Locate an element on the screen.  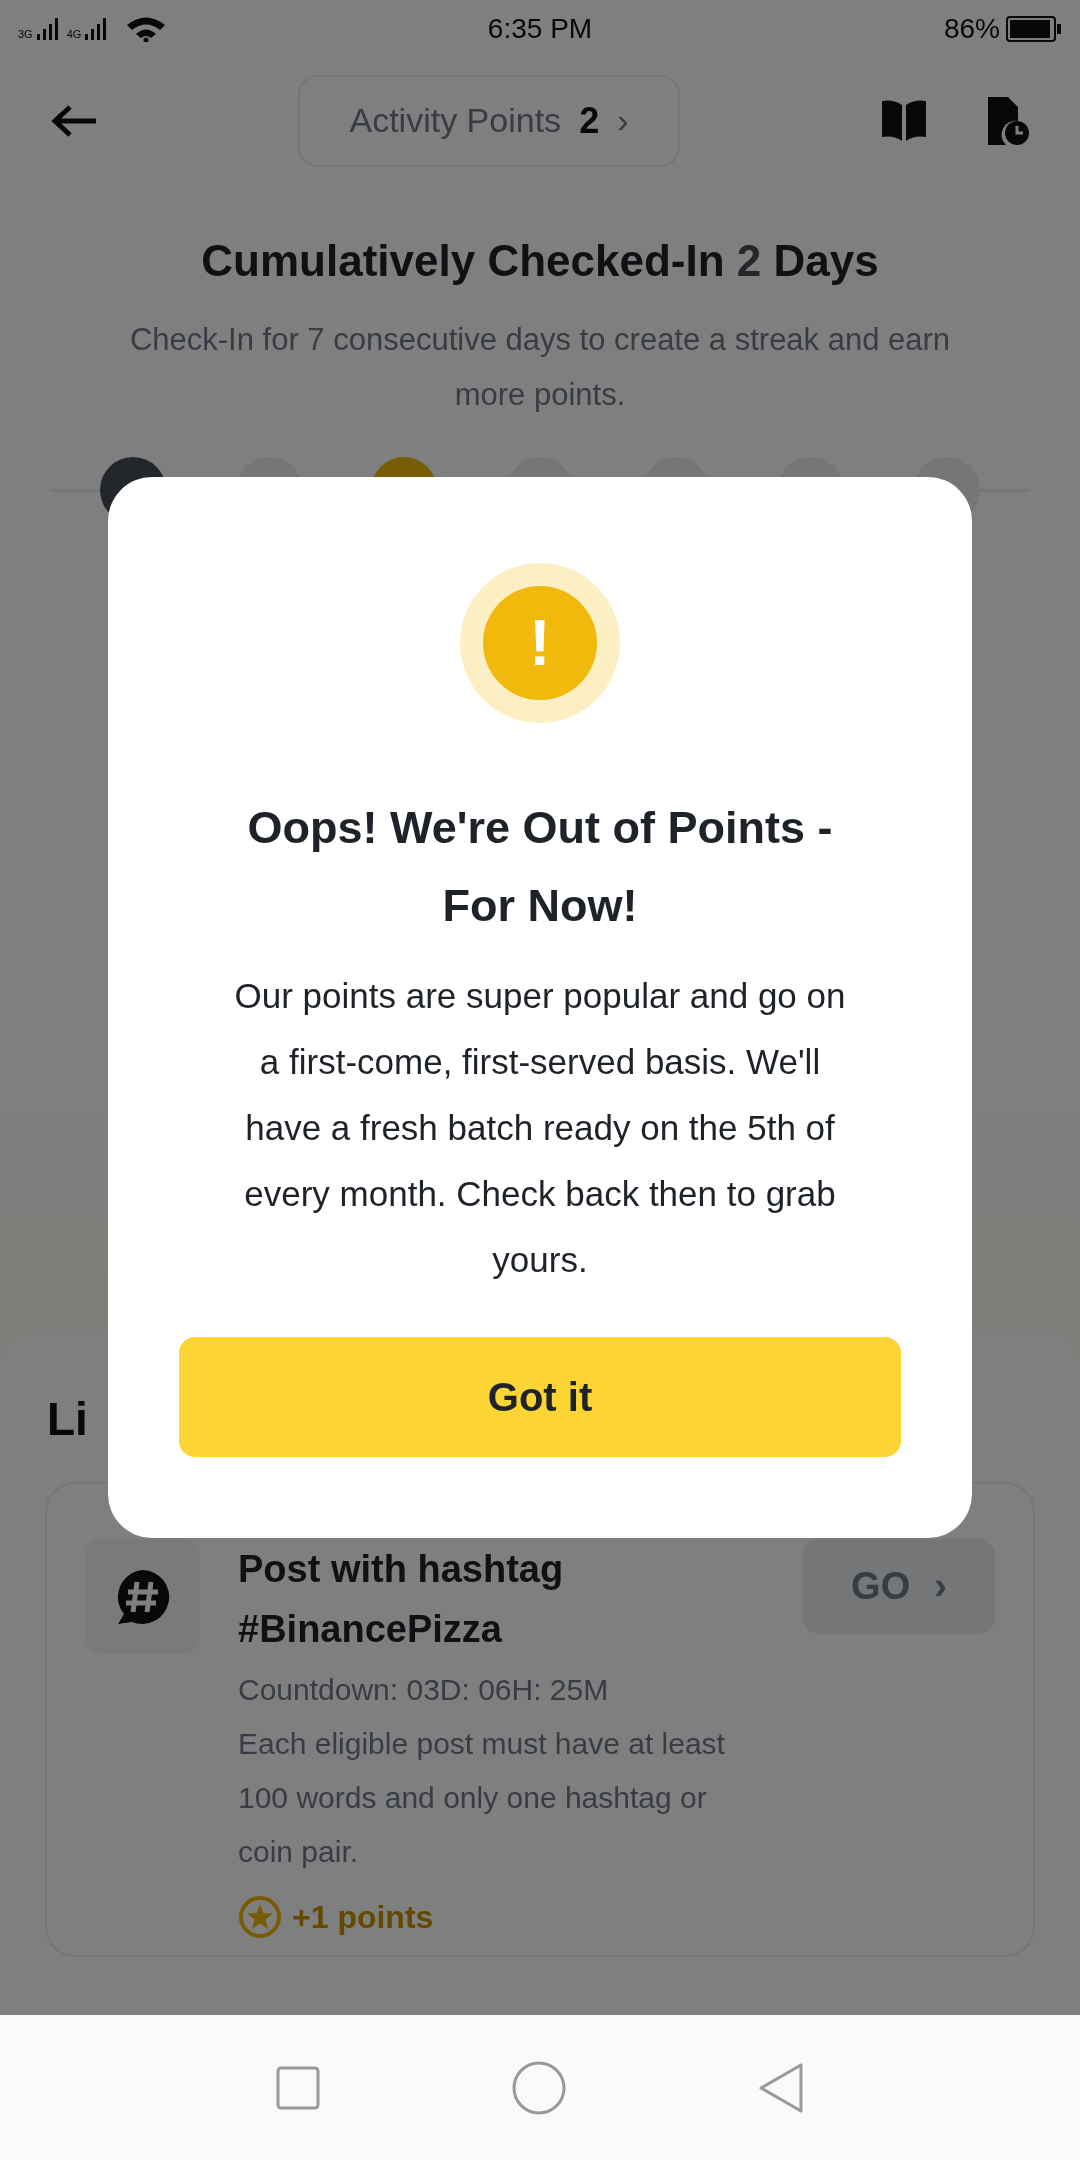
task-title: Post with hashtag #BinancePizza is located at coordinates (401, 1599).